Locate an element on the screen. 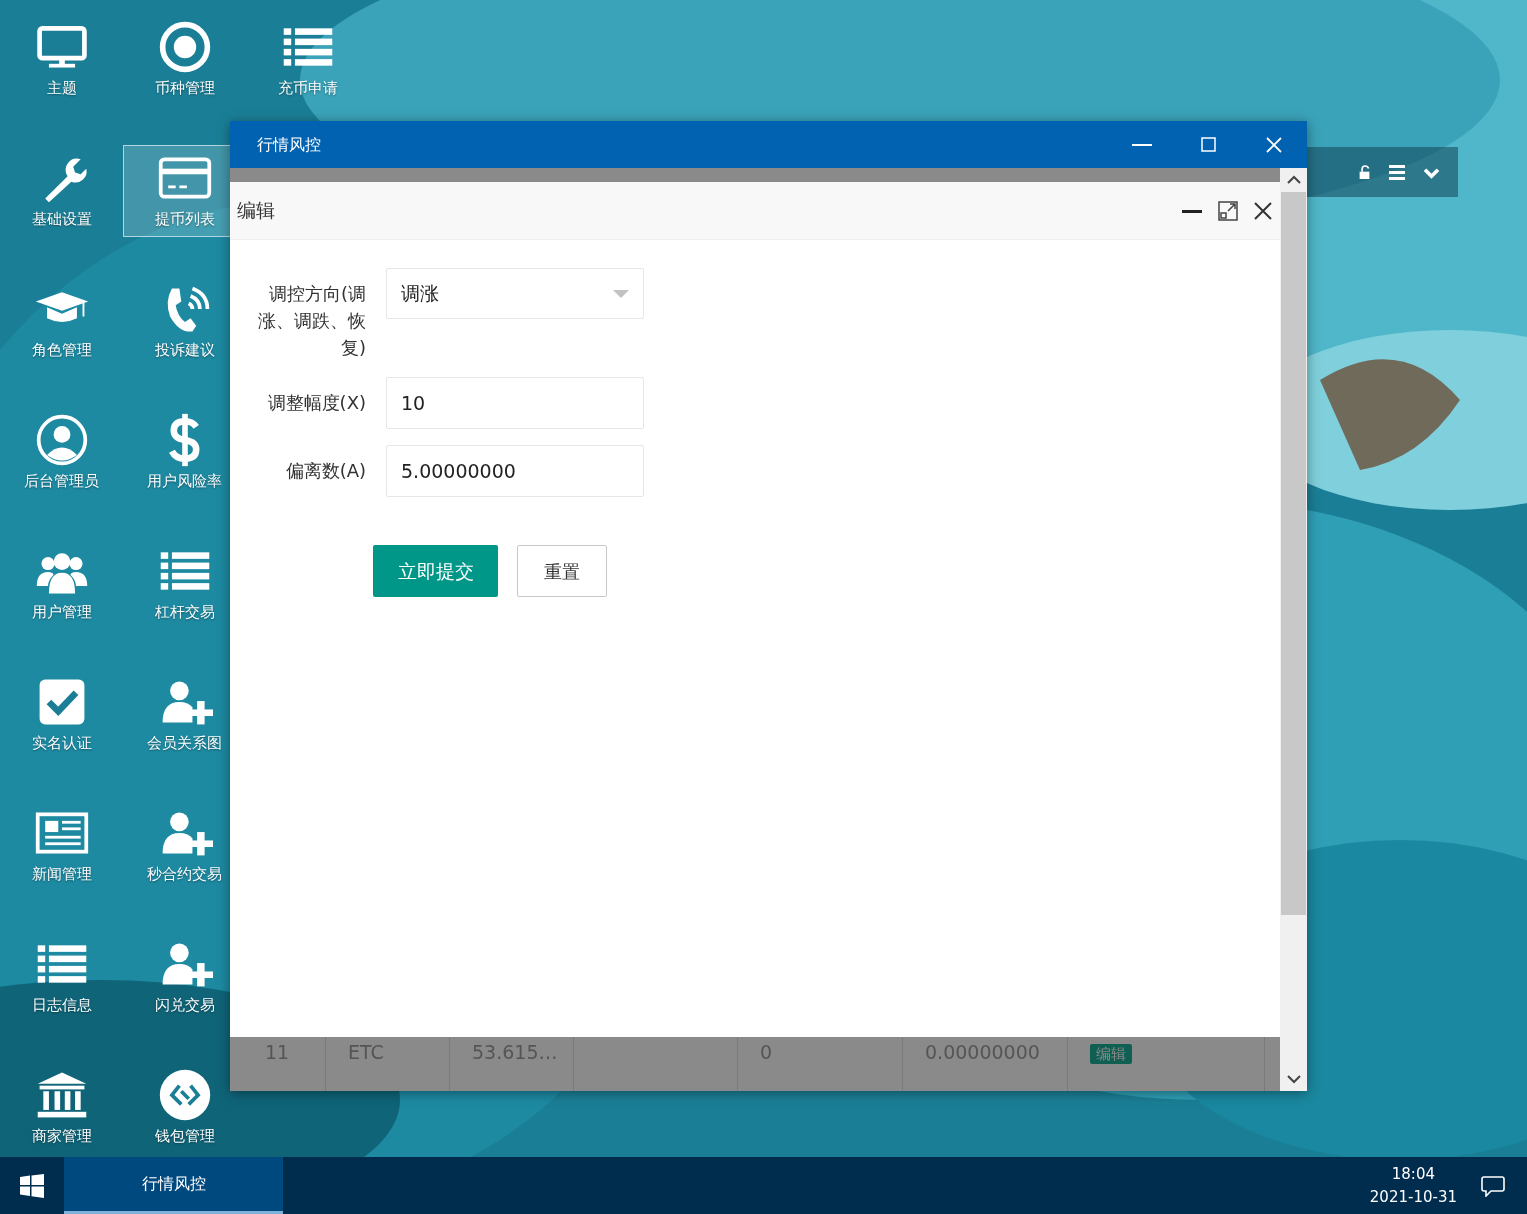 The height and width of the screenshot is (1214, 1527). window-title: 行情风控 is located at coordinates (289, 144).